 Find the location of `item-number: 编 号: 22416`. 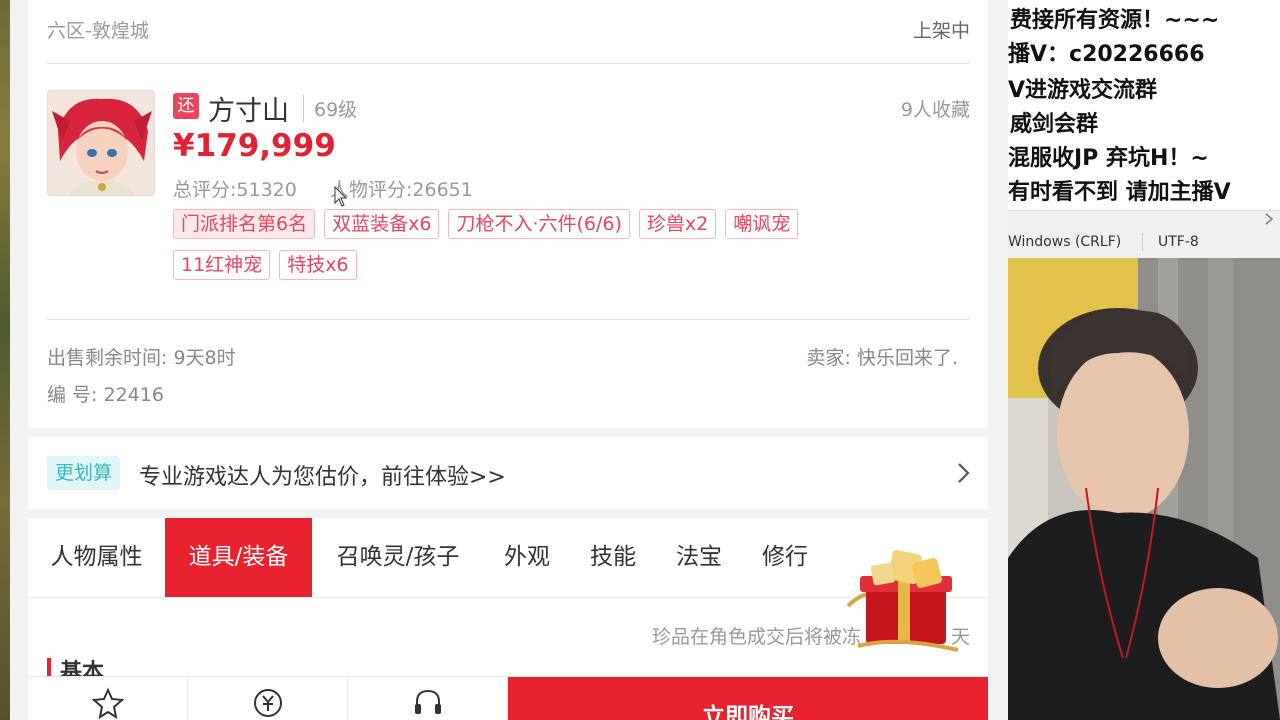

item-number: 编 号: 22416 is located at coordinates (105, 395).